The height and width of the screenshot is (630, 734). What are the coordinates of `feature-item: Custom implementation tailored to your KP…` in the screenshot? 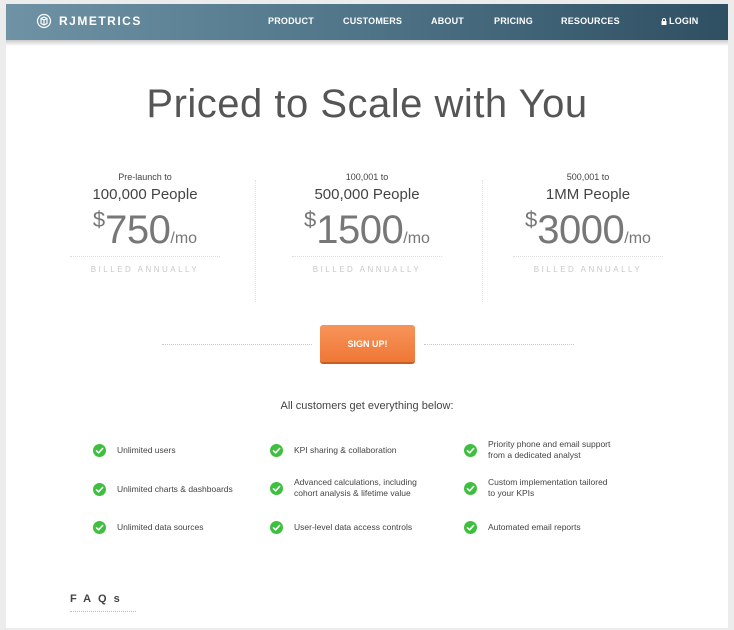 It's located at (536, 488).